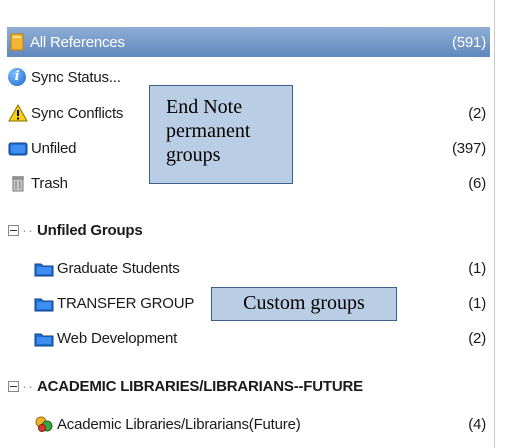 This screenshot has width=512, height=448. I want to click on callout-custom-groups: Custom groups, so click(304, 304).